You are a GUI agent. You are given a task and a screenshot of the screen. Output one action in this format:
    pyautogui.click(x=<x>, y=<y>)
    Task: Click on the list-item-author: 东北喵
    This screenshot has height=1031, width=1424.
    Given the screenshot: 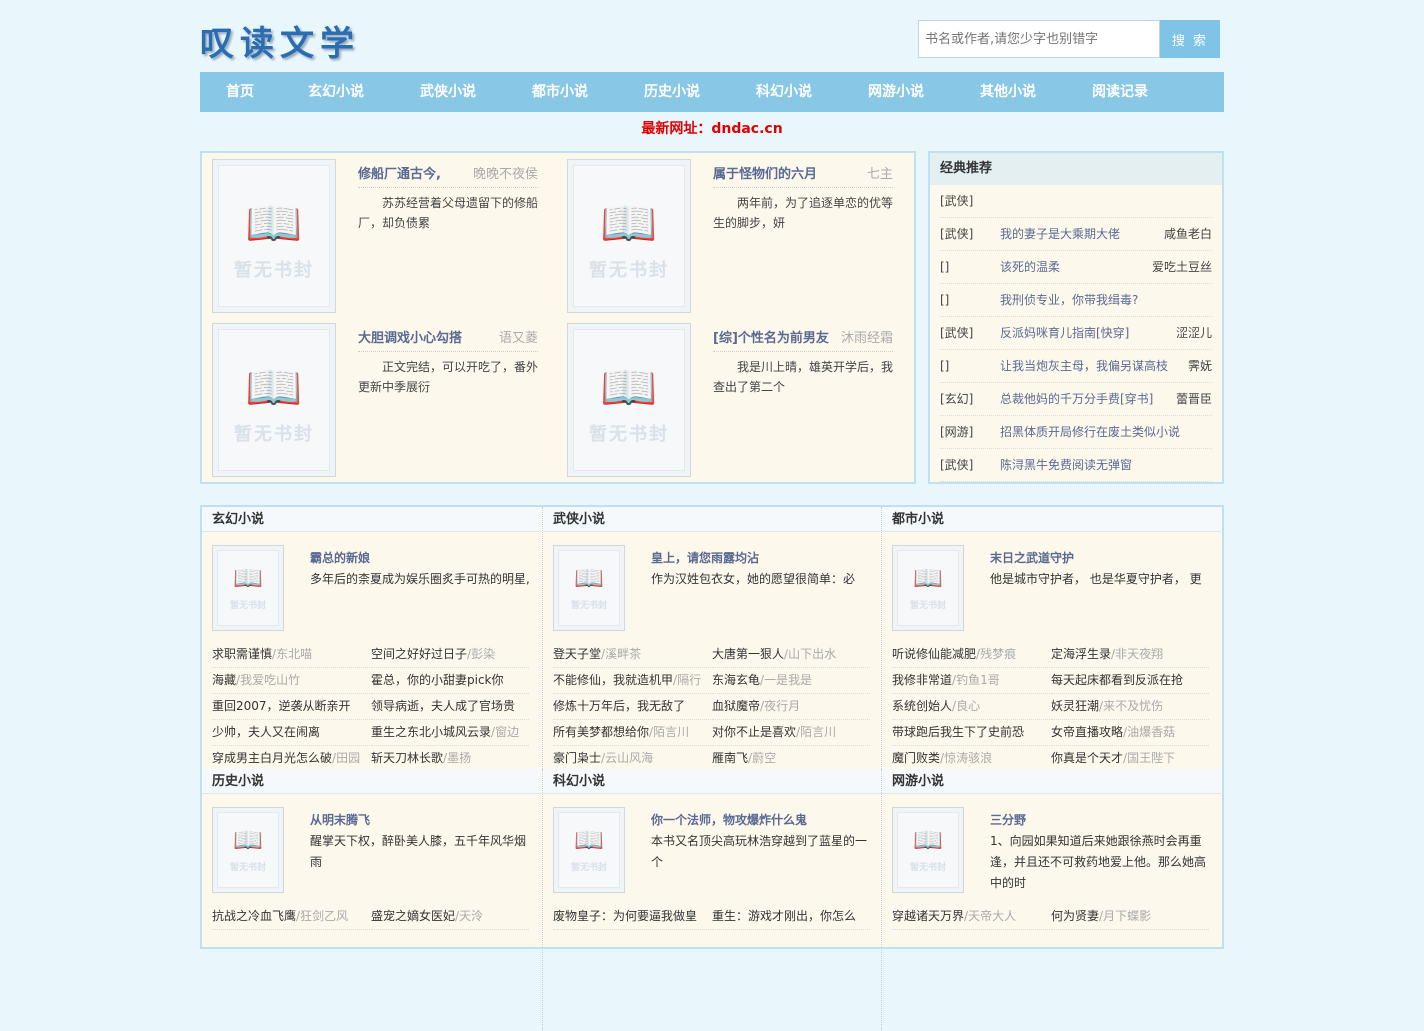 What is the action you would take?
    pyautogui.click(x=294, y=654)
    